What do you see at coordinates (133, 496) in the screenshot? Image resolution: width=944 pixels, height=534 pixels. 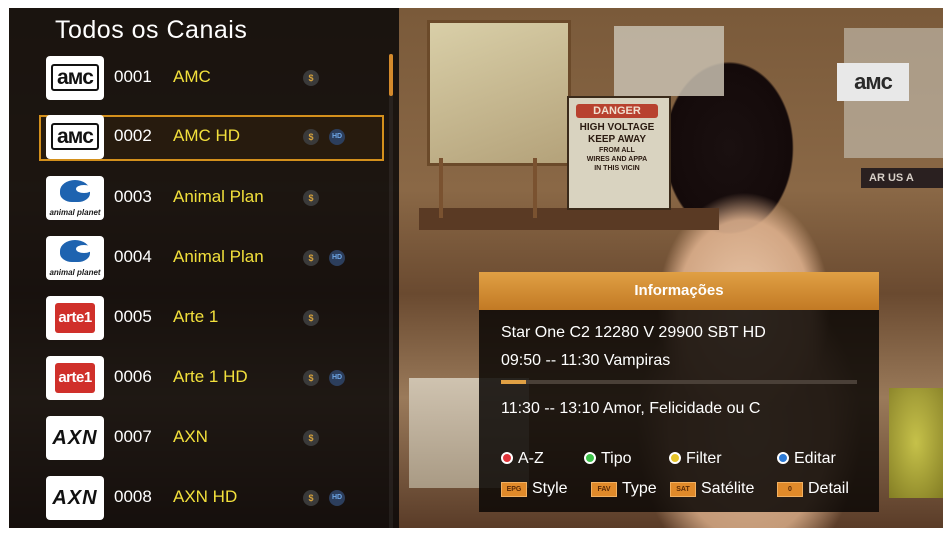 I see `channel-number: 0008` at bounding box center [133, 496].